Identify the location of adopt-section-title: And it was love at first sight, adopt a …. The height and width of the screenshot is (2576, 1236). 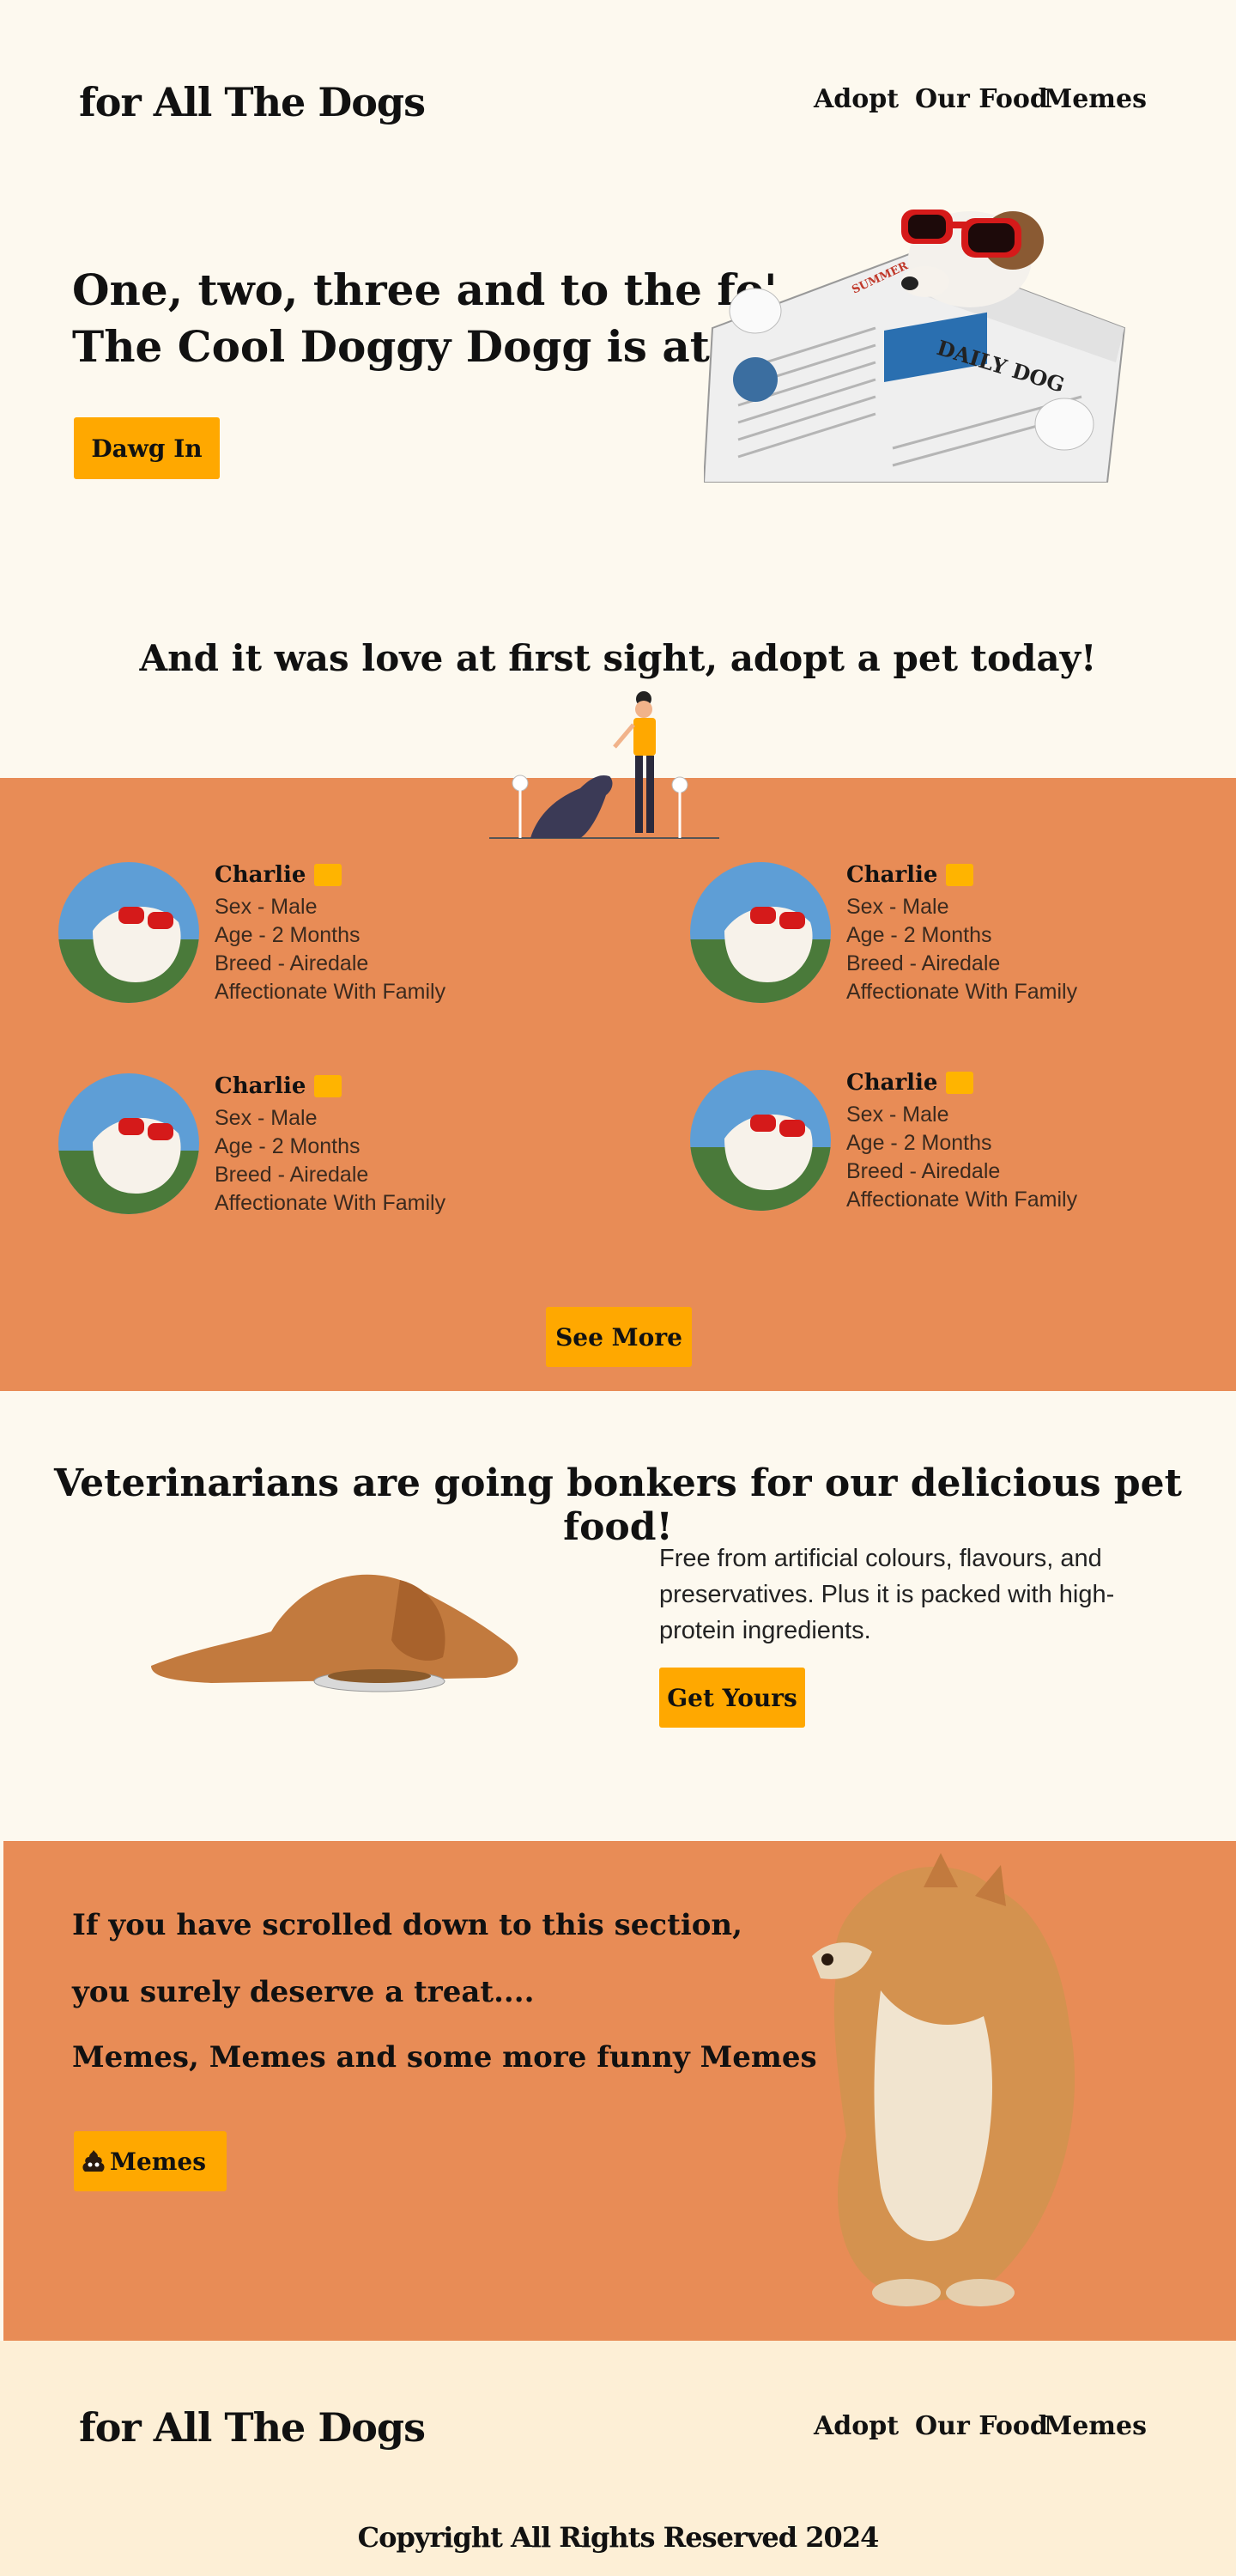
(618, 658).